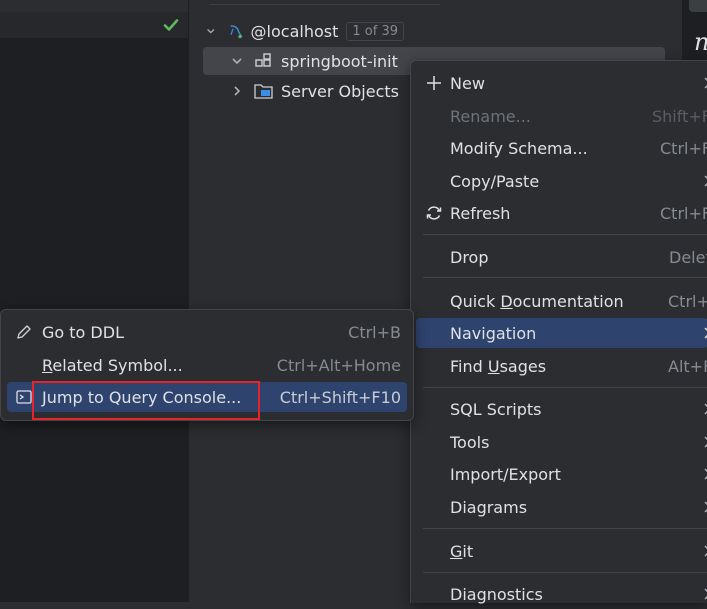 This screenshot has width=707, height=609. I want to click on mnemonic: G, so click(456, 551).